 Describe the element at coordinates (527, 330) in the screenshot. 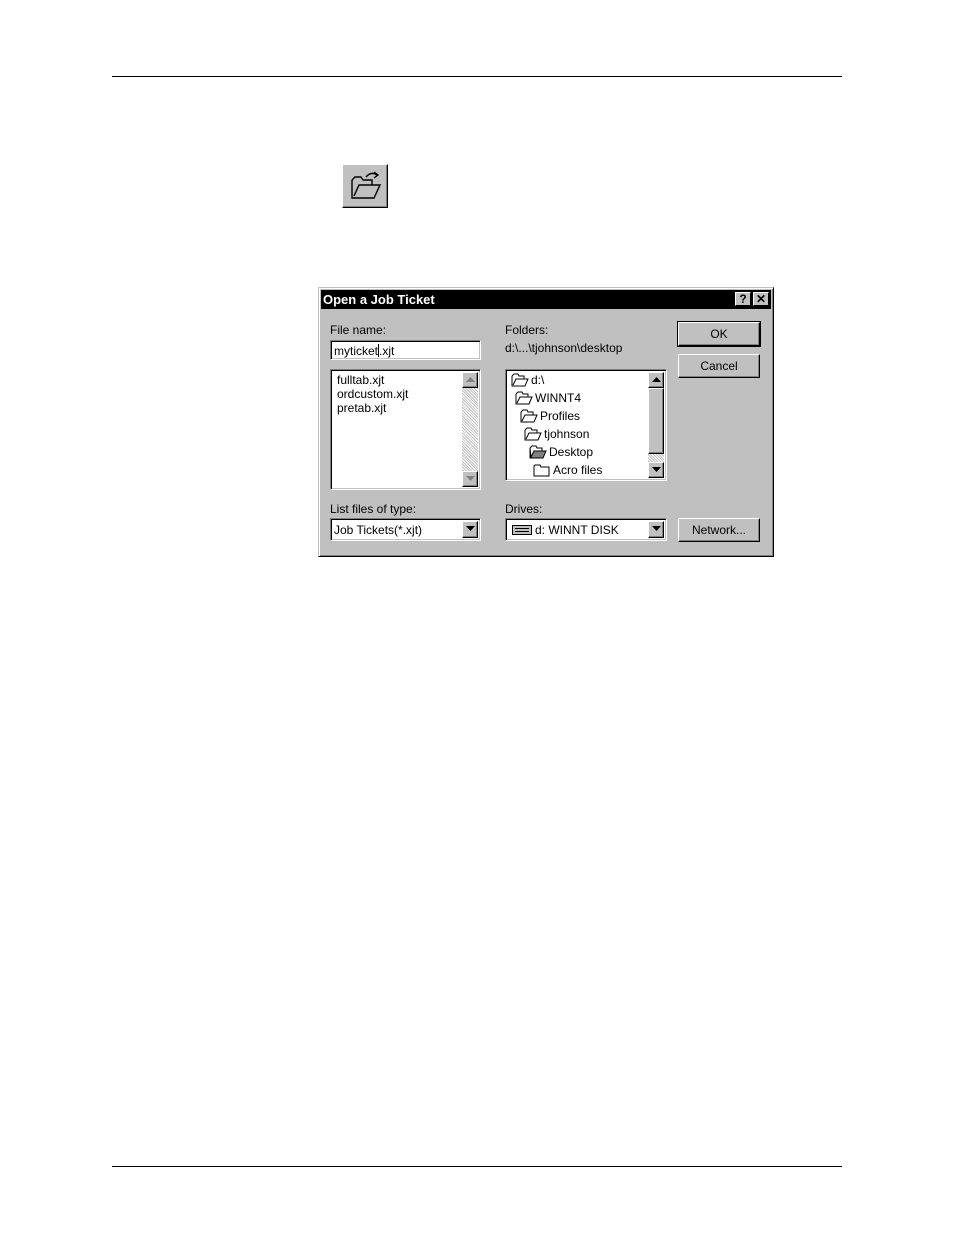

I see `folders-label: Folders:` at that location.